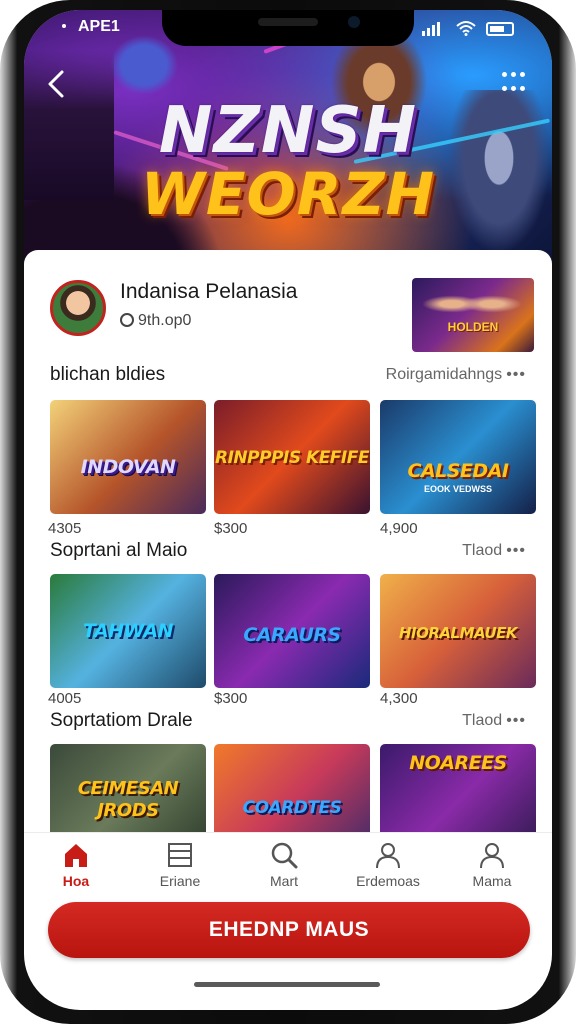 This screenshot has width=576, height=1024. I want to click on game-price: 4,300, so click(399, 698).